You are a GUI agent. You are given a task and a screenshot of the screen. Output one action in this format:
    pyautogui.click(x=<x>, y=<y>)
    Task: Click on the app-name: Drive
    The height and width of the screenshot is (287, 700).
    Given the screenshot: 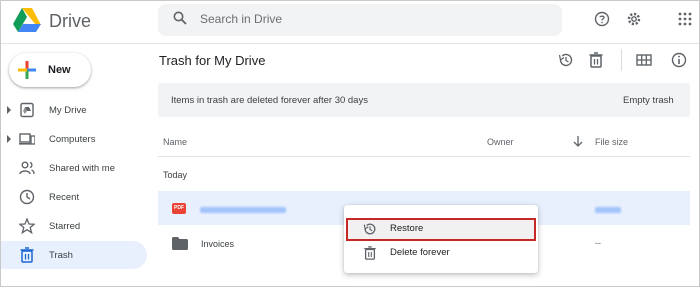 What is the action you would take?
    pyautogui.click(x=70, y=21)
    